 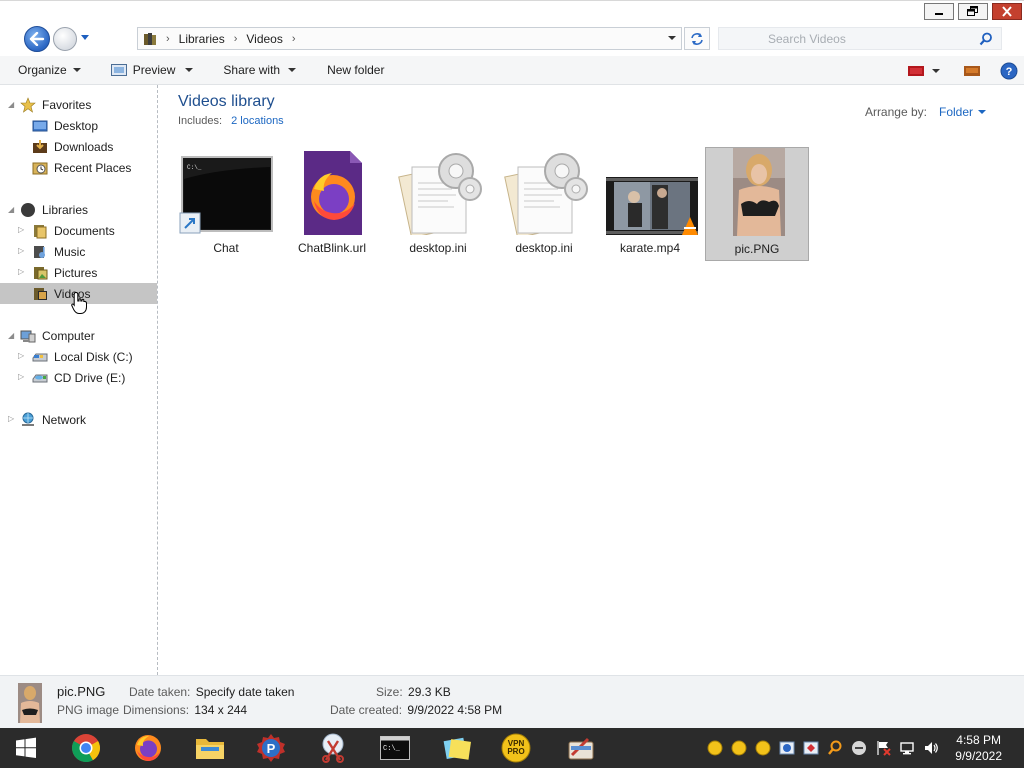 What do you see at coordinates (64, 419) in the screenshot?
I see `nav-network-label: Network` at bounding box center [64, 419].